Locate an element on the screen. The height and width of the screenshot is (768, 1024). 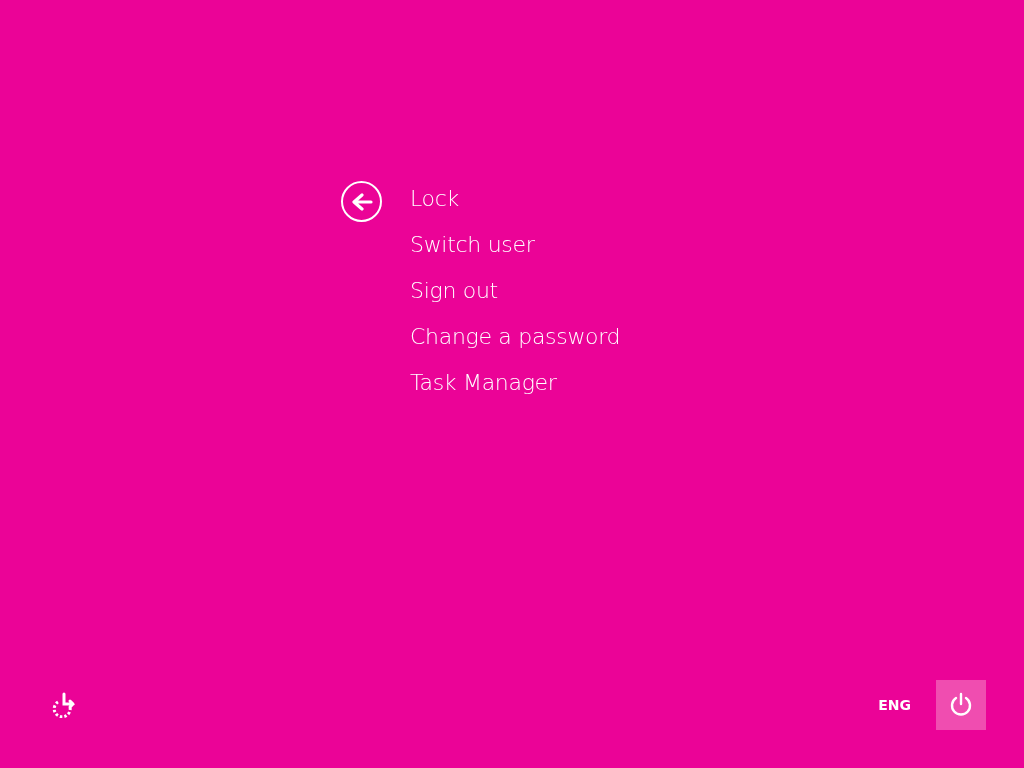
ease-of-access-button is located at coordinates (64, 705).